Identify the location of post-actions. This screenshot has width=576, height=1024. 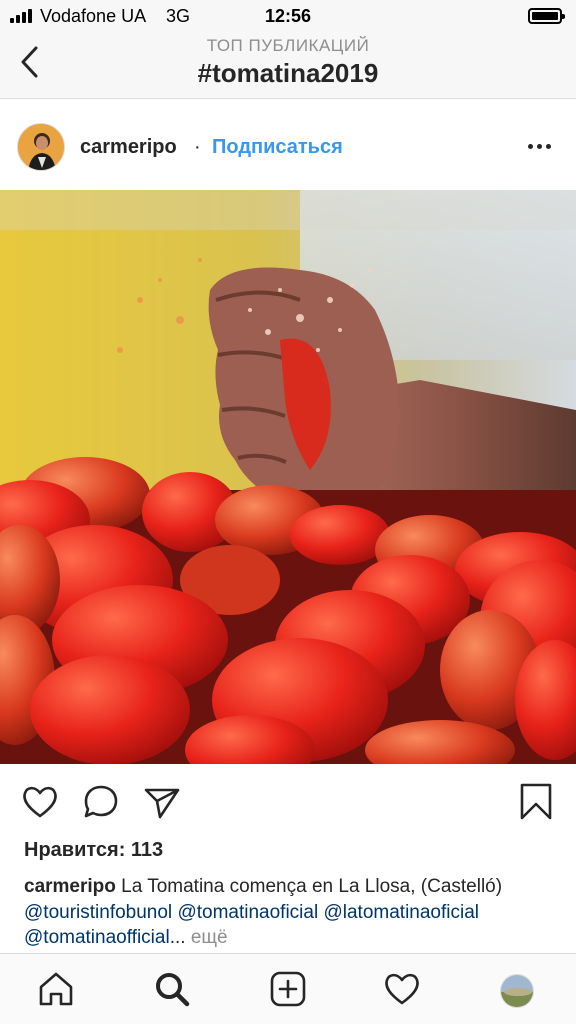
(288, 801).